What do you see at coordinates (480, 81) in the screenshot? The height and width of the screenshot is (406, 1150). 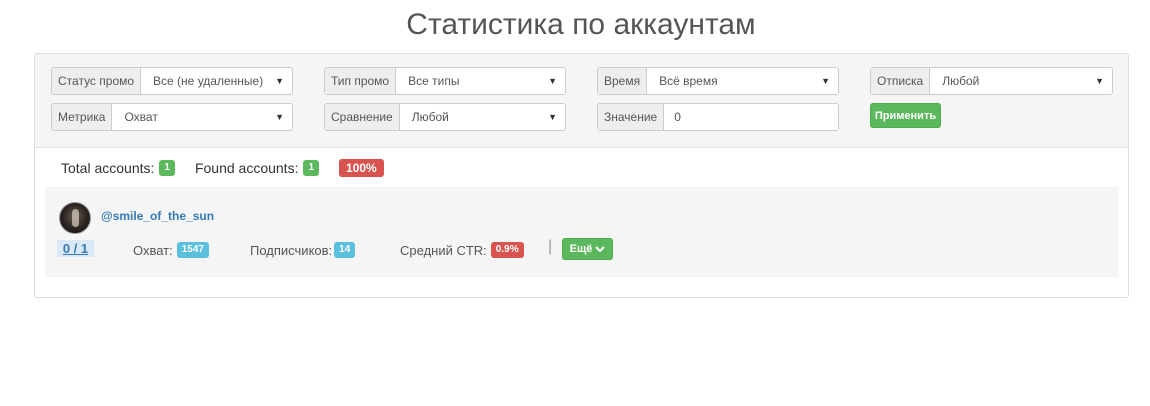 I see `promo-type-select: Все типы ▼` at bounding box center [480, 81].